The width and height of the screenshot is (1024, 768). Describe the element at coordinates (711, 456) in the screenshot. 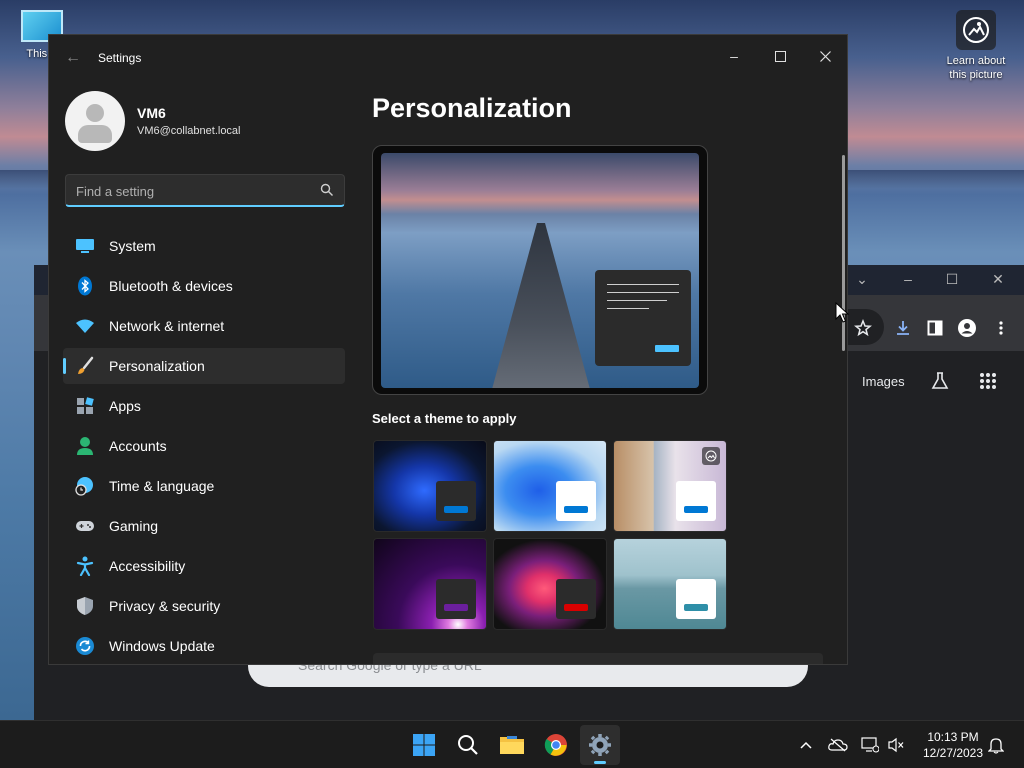

I see `spotlight-badge-icon` at that location.